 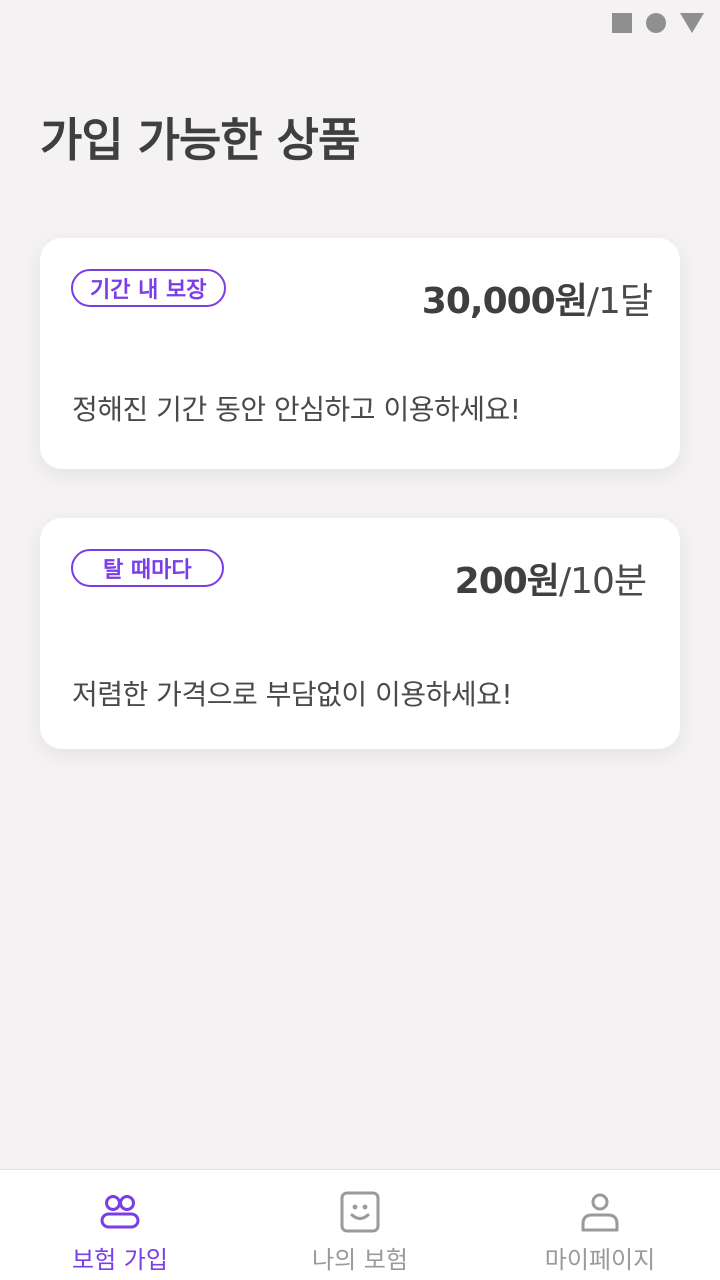 I want to click on product-badge: 탈 때마다, so click(x=147, y=568).